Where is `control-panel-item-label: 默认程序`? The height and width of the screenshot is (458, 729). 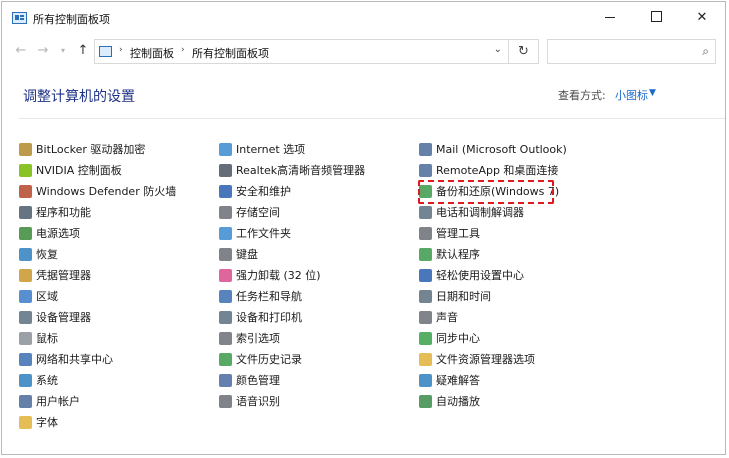 control-panel-item-label: 默认程序 is located at coordinates (458, 254).